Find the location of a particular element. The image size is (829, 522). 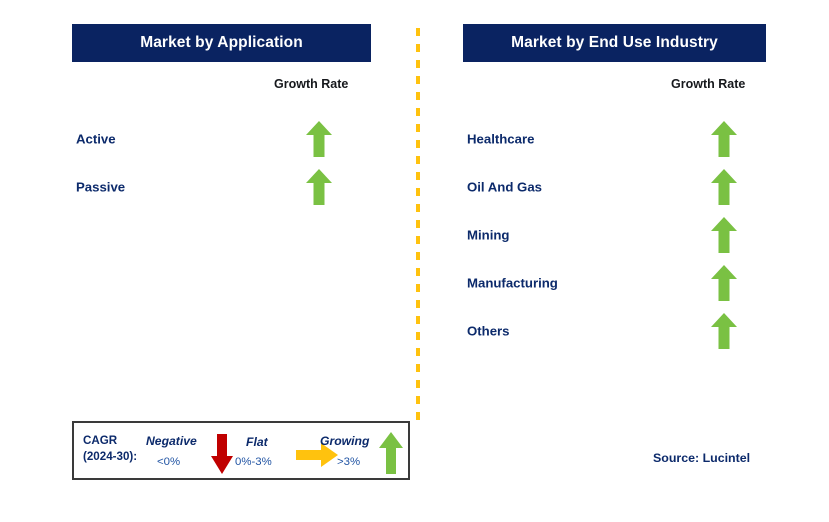

growth-rate-column-label-end-use: Growth Rate is located at coordinates (708, 84).